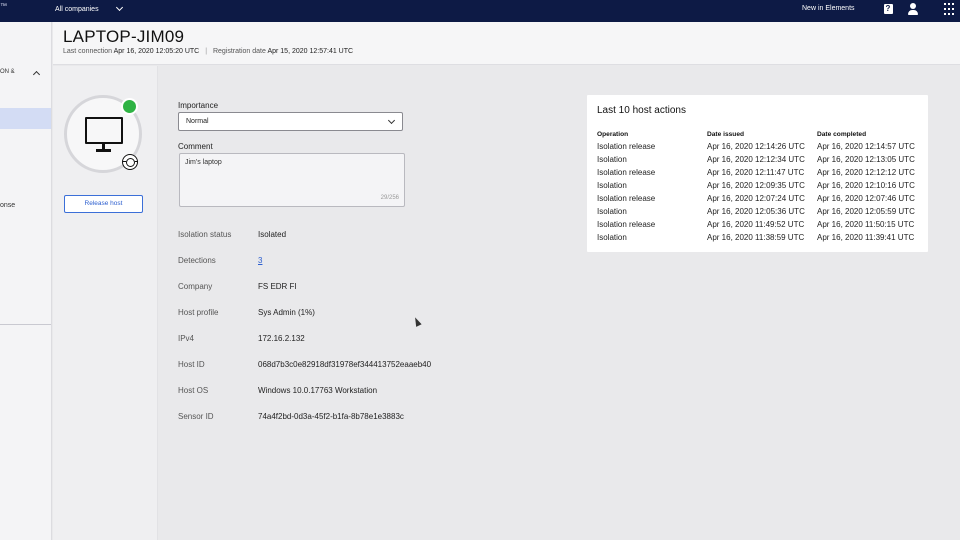 Image resolution: width=960 pixels, height=540 pixels. I want to click on apps-grid-icon, so click(949, 9).